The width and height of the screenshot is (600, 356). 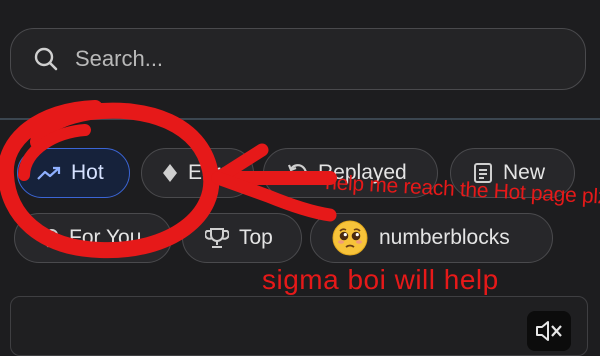 I want to click on trending-up-icon, so click(x=49, y=173).